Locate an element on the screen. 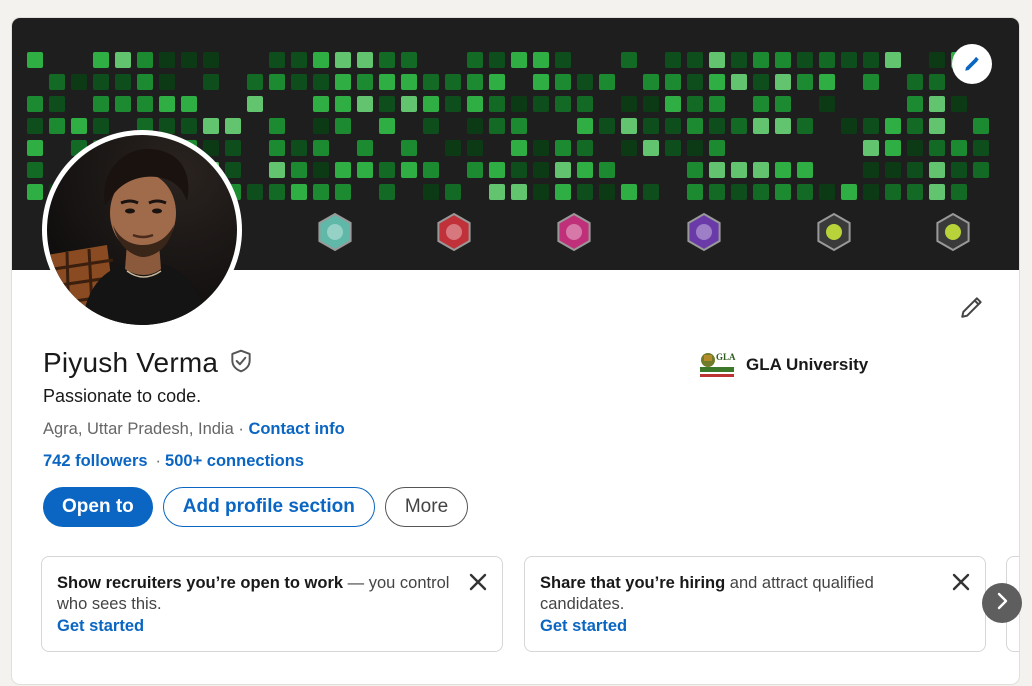  connections-link: 500+ connections is located at coordinates (234, 461).